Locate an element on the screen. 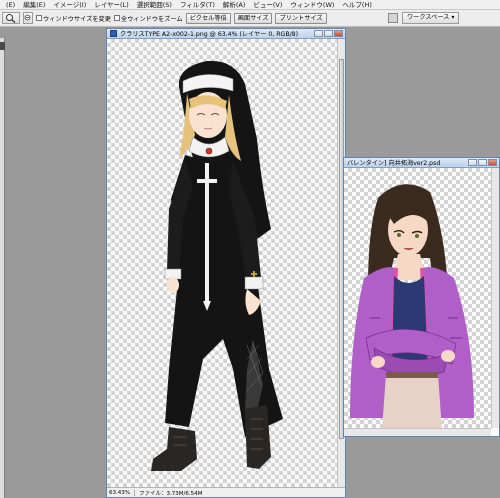 This screenshot has height=498, width=500. workspace-dropdown: ワークスペース ▾ is located at coordinates (431, 18).